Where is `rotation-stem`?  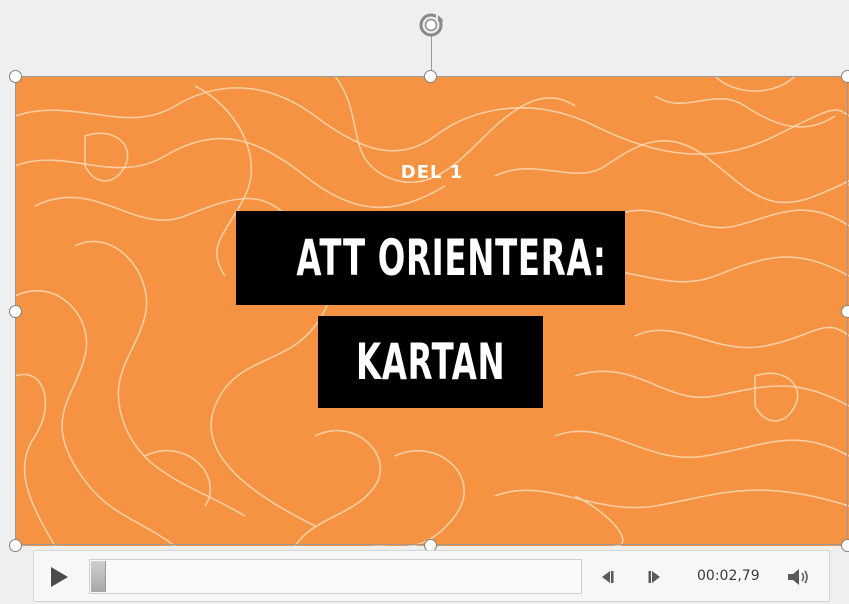
rotation-stem is located at coordinates (431, 53).